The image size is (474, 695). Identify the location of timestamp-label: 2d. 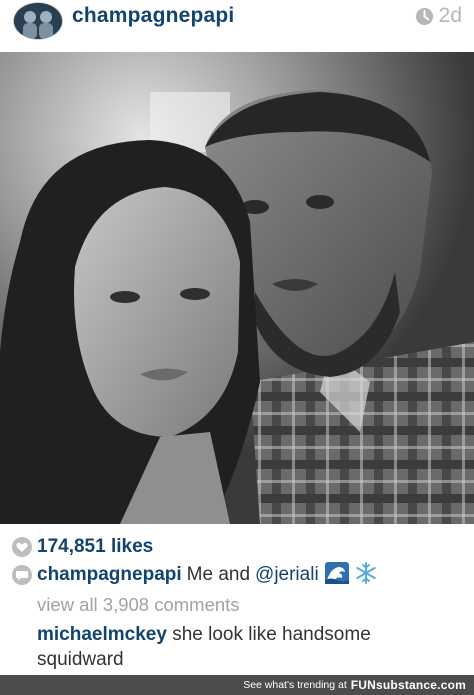
(450, 15).